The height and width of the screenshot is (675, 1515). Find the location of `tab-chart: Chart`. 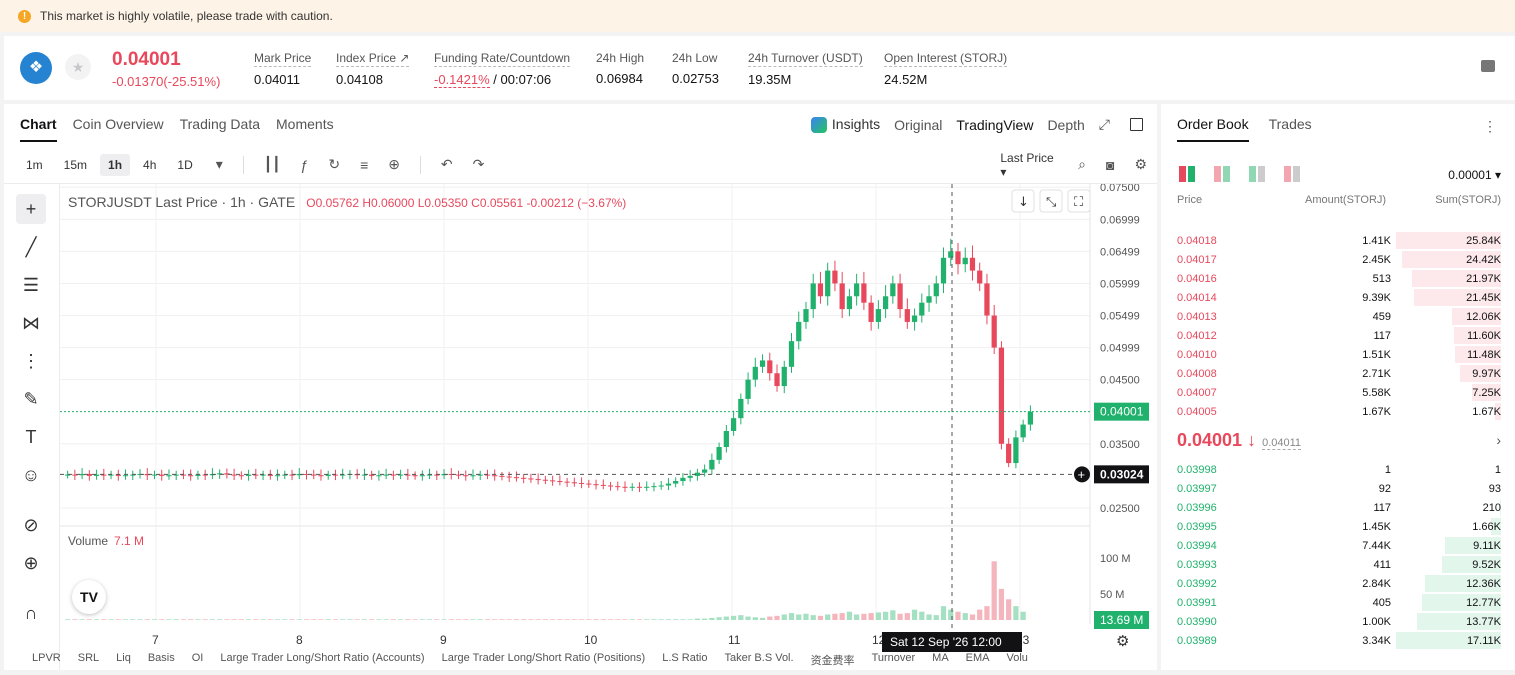

tab-chart: Chart is located at coordinates (38, 129).